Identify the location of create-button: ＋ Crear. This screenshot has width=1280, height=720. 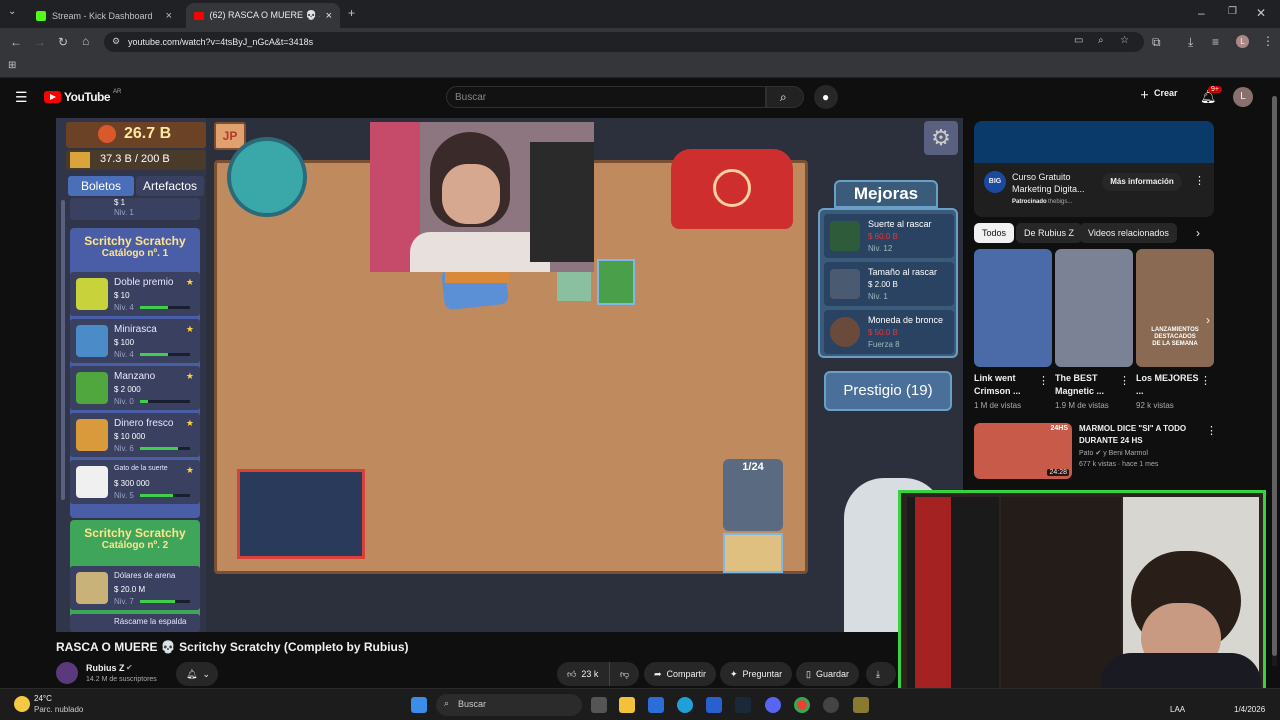
(1159, 94).